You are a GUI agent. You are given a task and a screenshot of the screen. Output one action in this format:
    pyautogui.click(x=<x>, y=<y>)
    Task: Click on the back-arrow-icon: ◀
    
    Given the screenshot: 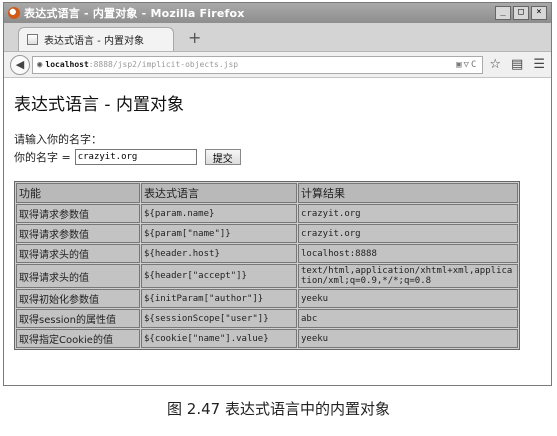 What is the action you would take?
    pyautogui.click(x=20, y=64)
    